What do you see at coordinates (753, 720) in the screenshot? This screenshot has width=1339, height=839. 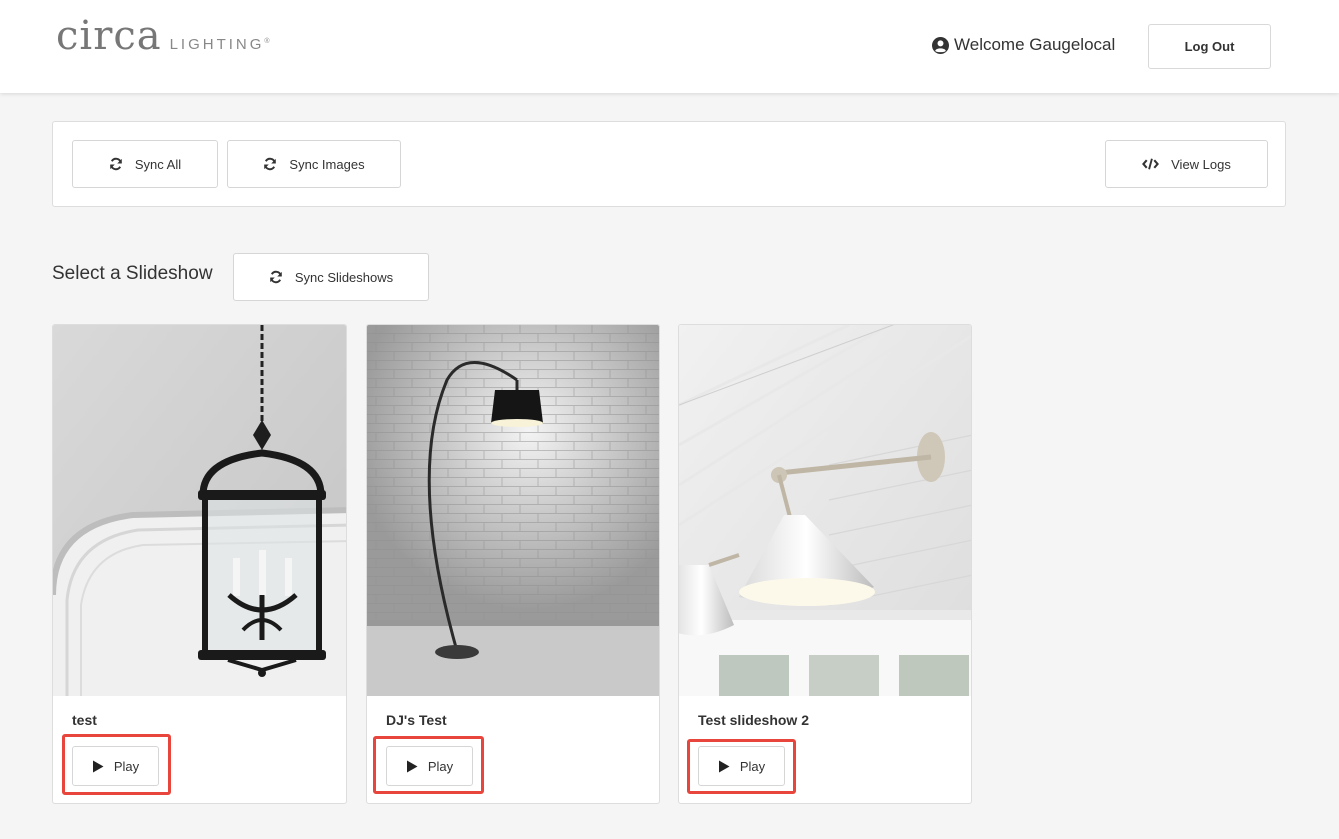 I see `slideshow-title: Test slideshow 2` at bounding box center [753, 720].